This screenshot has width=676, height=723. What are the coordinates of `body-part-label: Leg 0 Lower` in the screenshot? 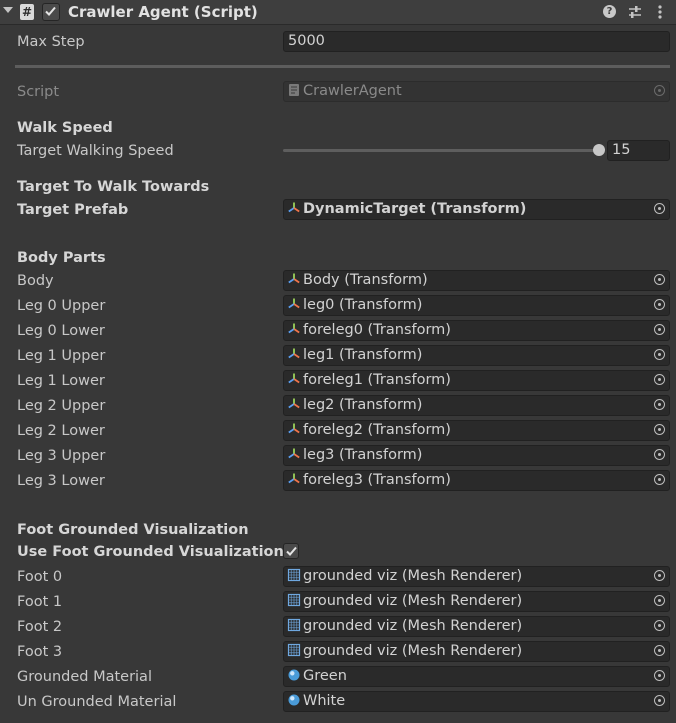 It's located at (61, 331).